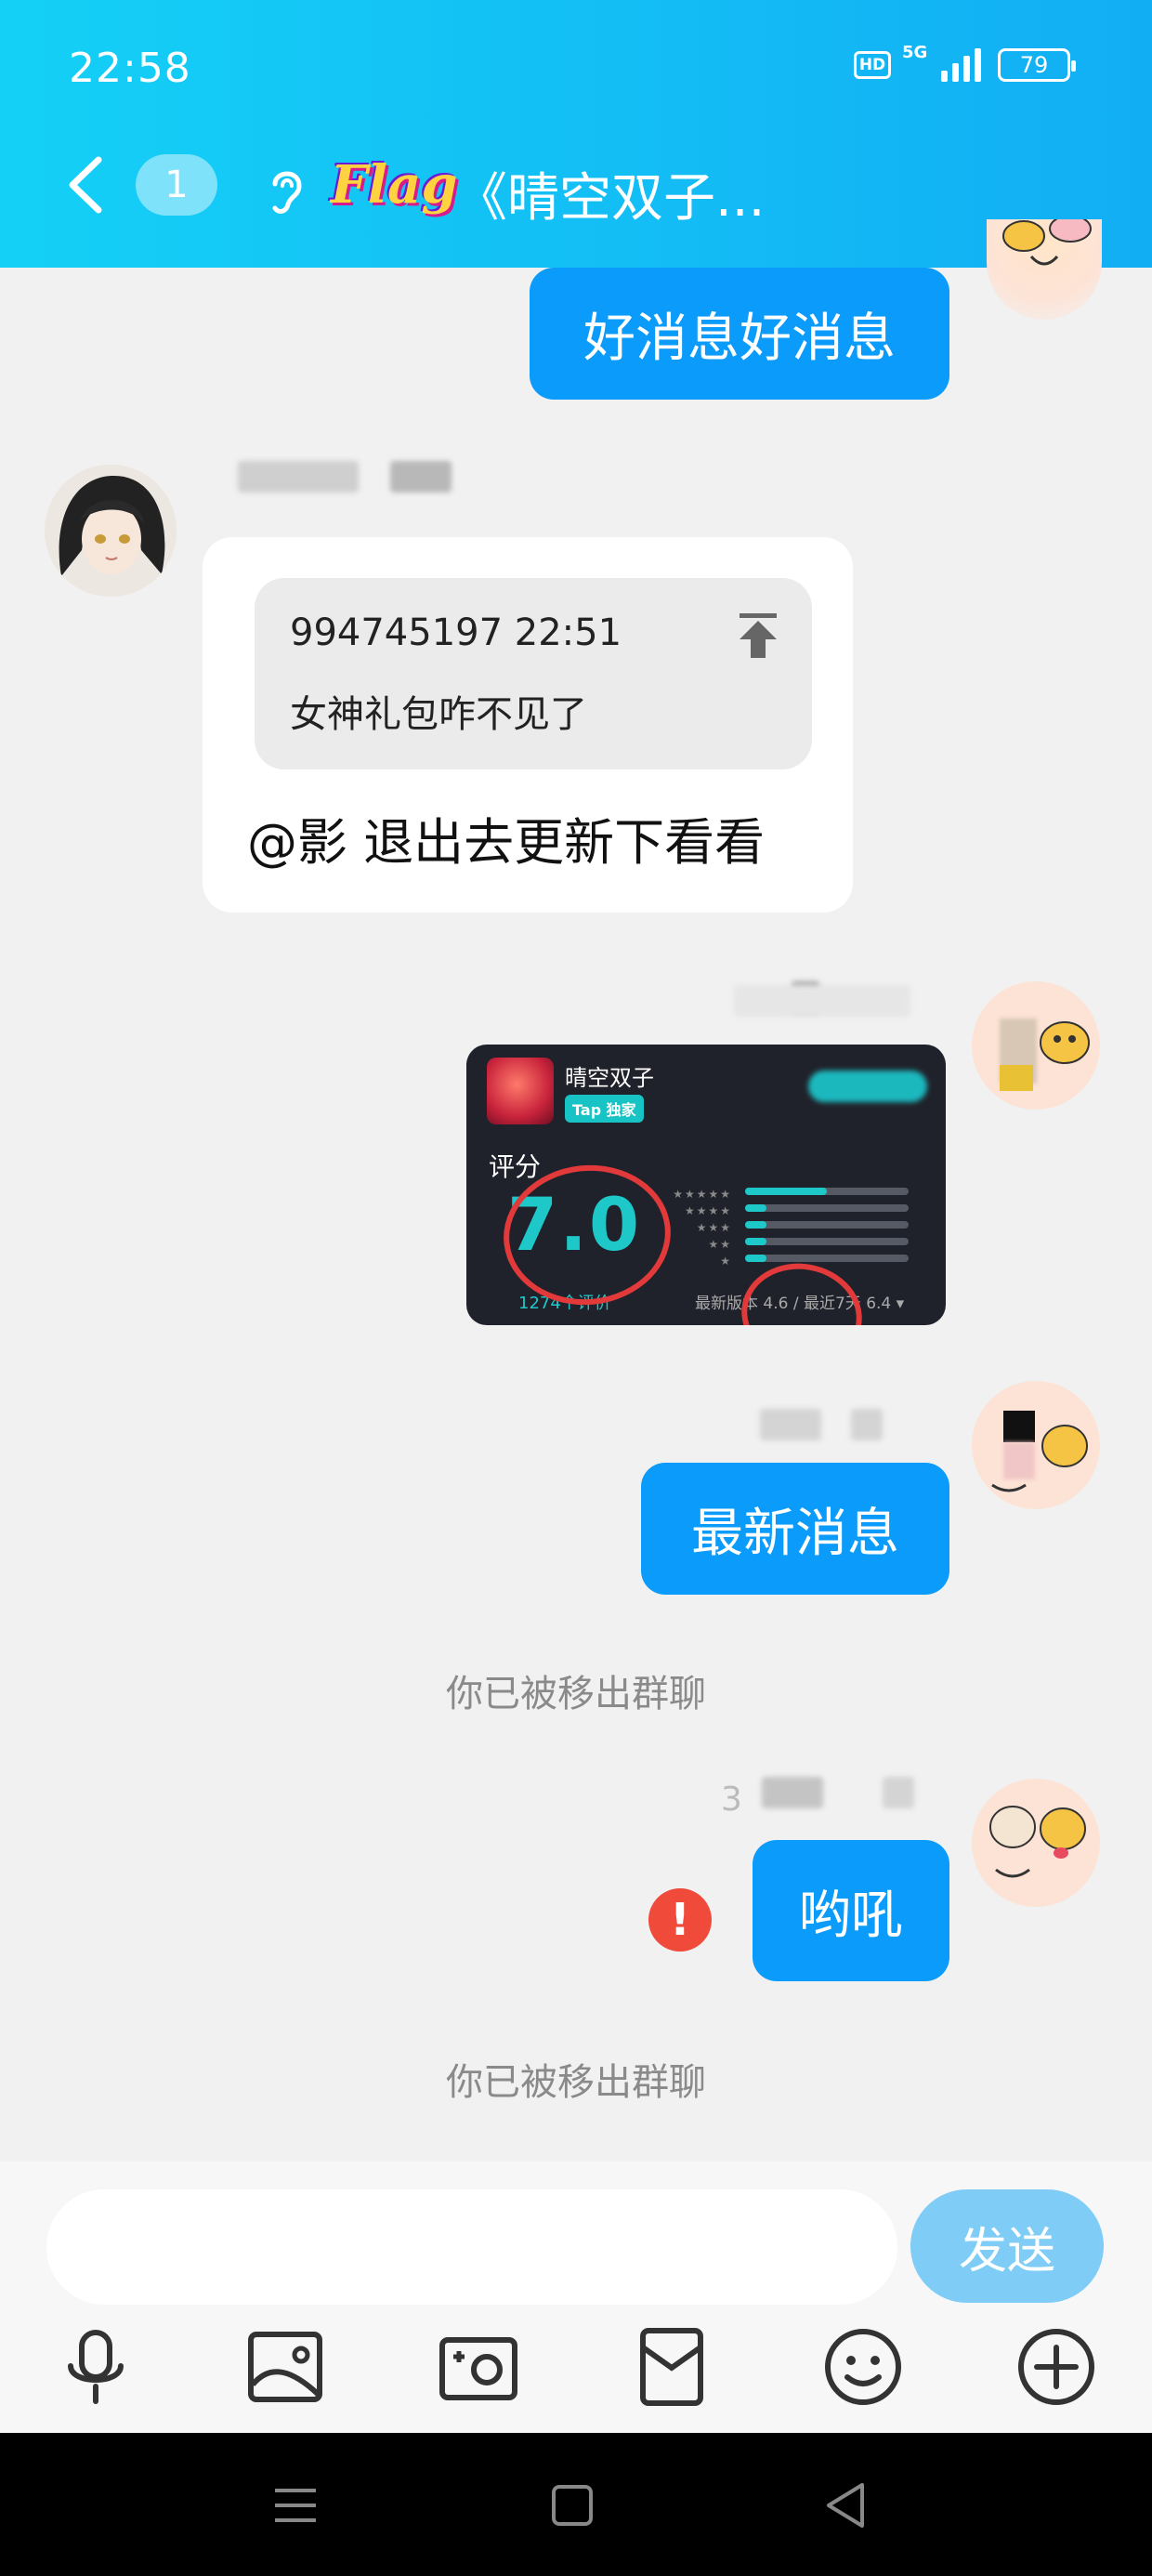  I want to click on back-icon, so click(845, 2505).